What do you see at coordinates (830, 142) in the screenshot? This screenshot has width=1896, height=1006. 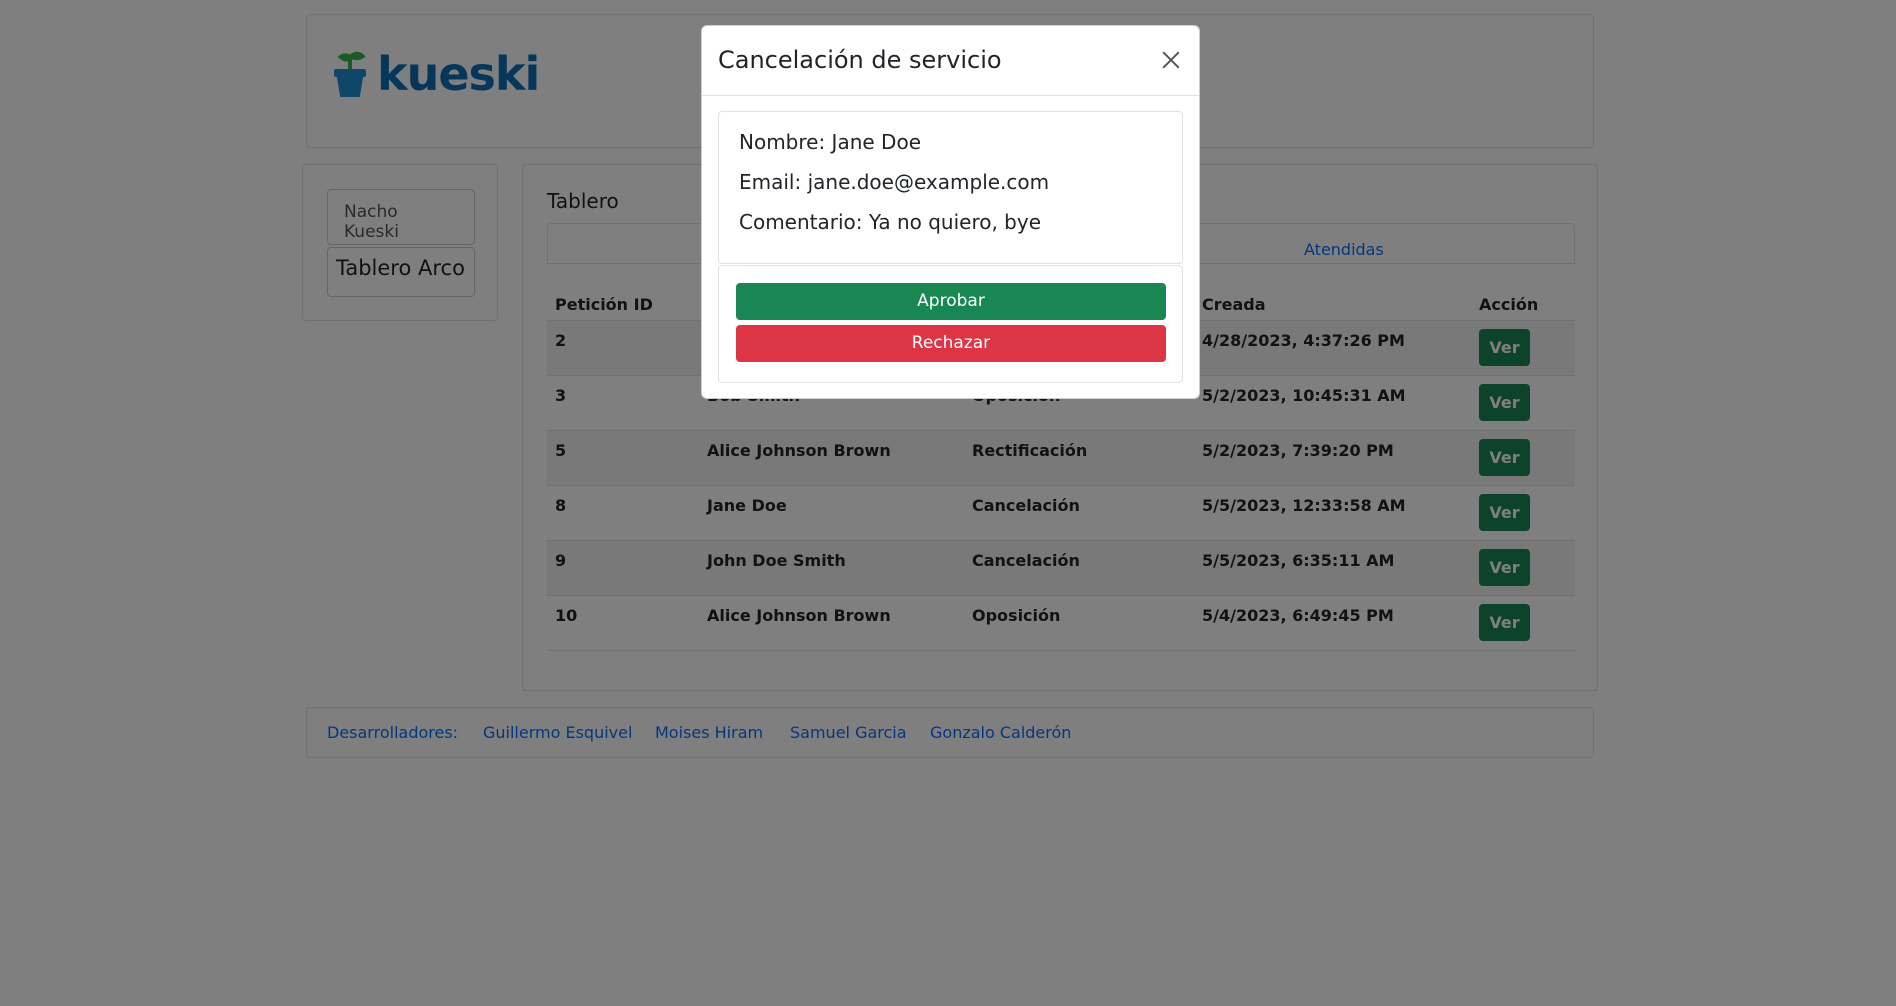 I see `info-nombre: Nombre: Jane Doe` at bounding box center [830, 142].